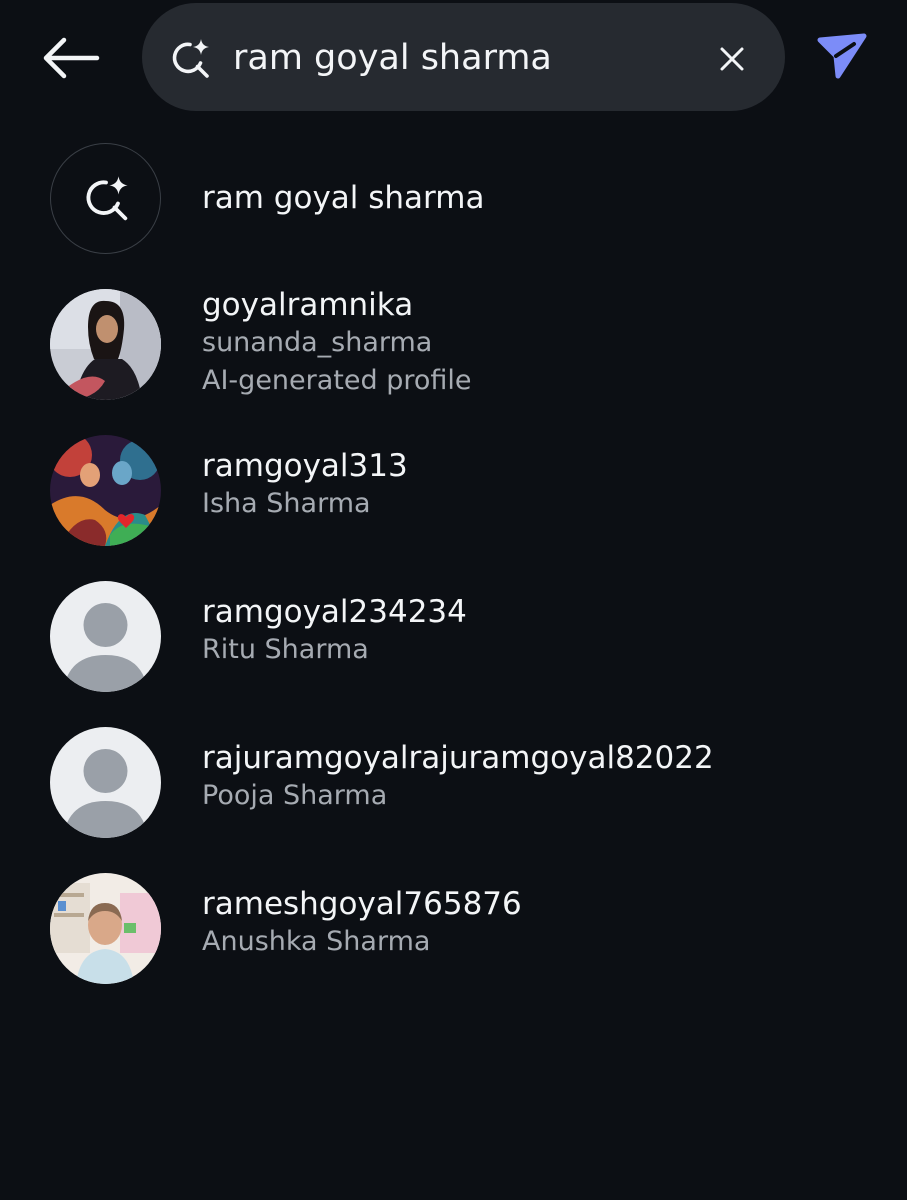 The image size is (907, 1200). What do you see at coordinates (305, 466) in the screenshot?
I see `account-username: ramgoyal313` at bounding box center [305, 466].